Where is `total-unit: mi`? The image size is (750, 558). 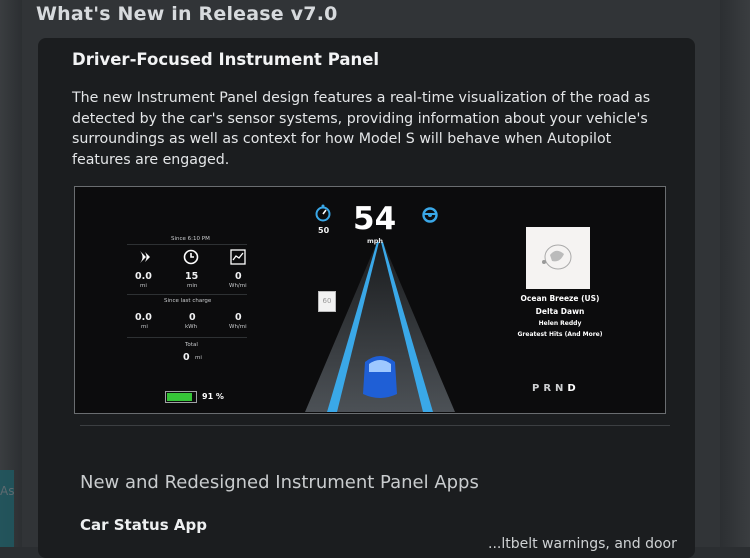
total-unit: mi is located at coordinates (198, 358).